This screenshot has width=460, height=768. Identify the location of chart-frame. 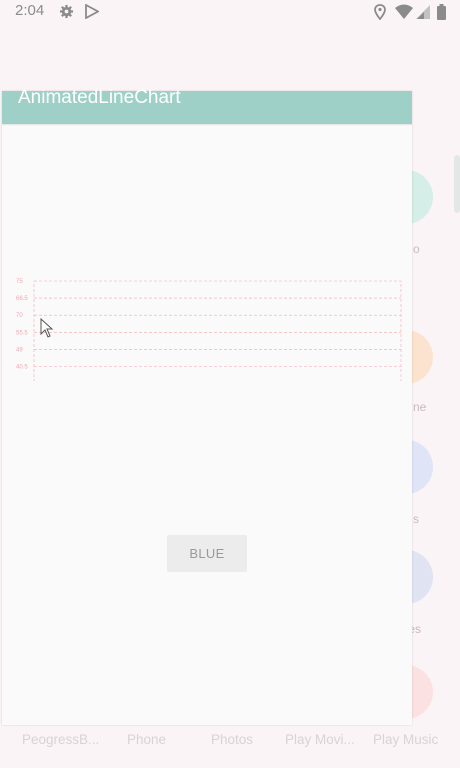
(217, 330).